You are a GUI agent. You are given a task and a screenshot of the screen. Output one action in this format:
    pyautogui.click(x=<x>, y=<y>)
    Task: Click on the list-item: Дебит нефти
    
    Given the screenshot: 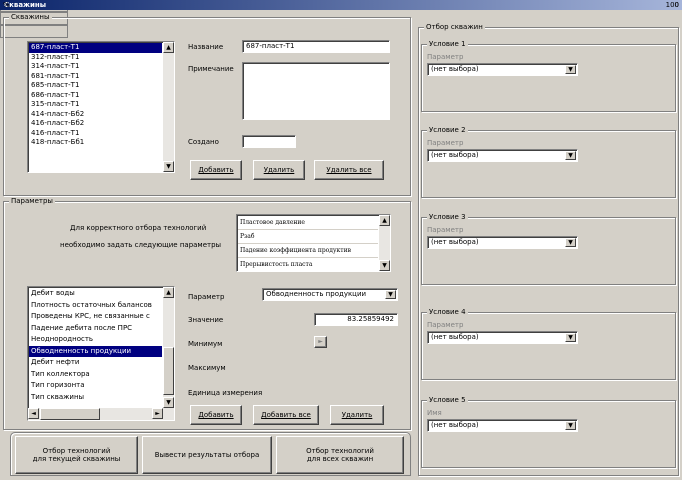 What is the action you would take?
    pyautogui.click(x=95, y=363)
    